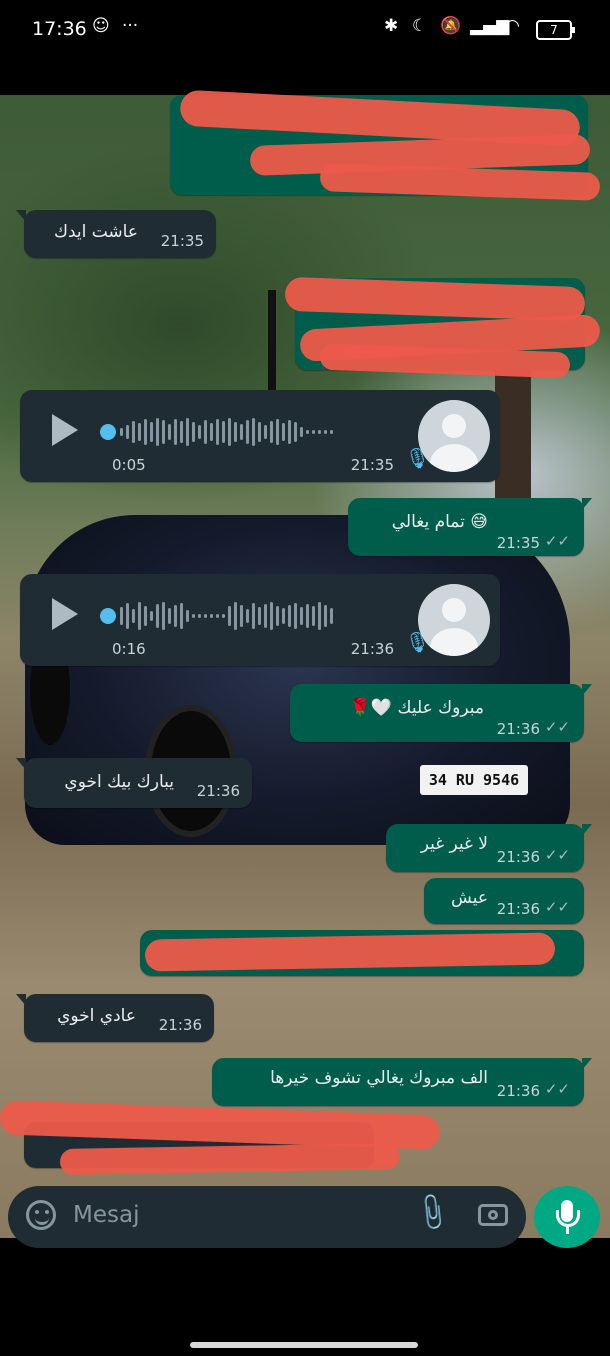 This screenshot has height=1356, width=610. What do you see at coordinates (129, 649) in the screenshot?
I see `voice-duration: 0:16` at bounding box center [129, 649].